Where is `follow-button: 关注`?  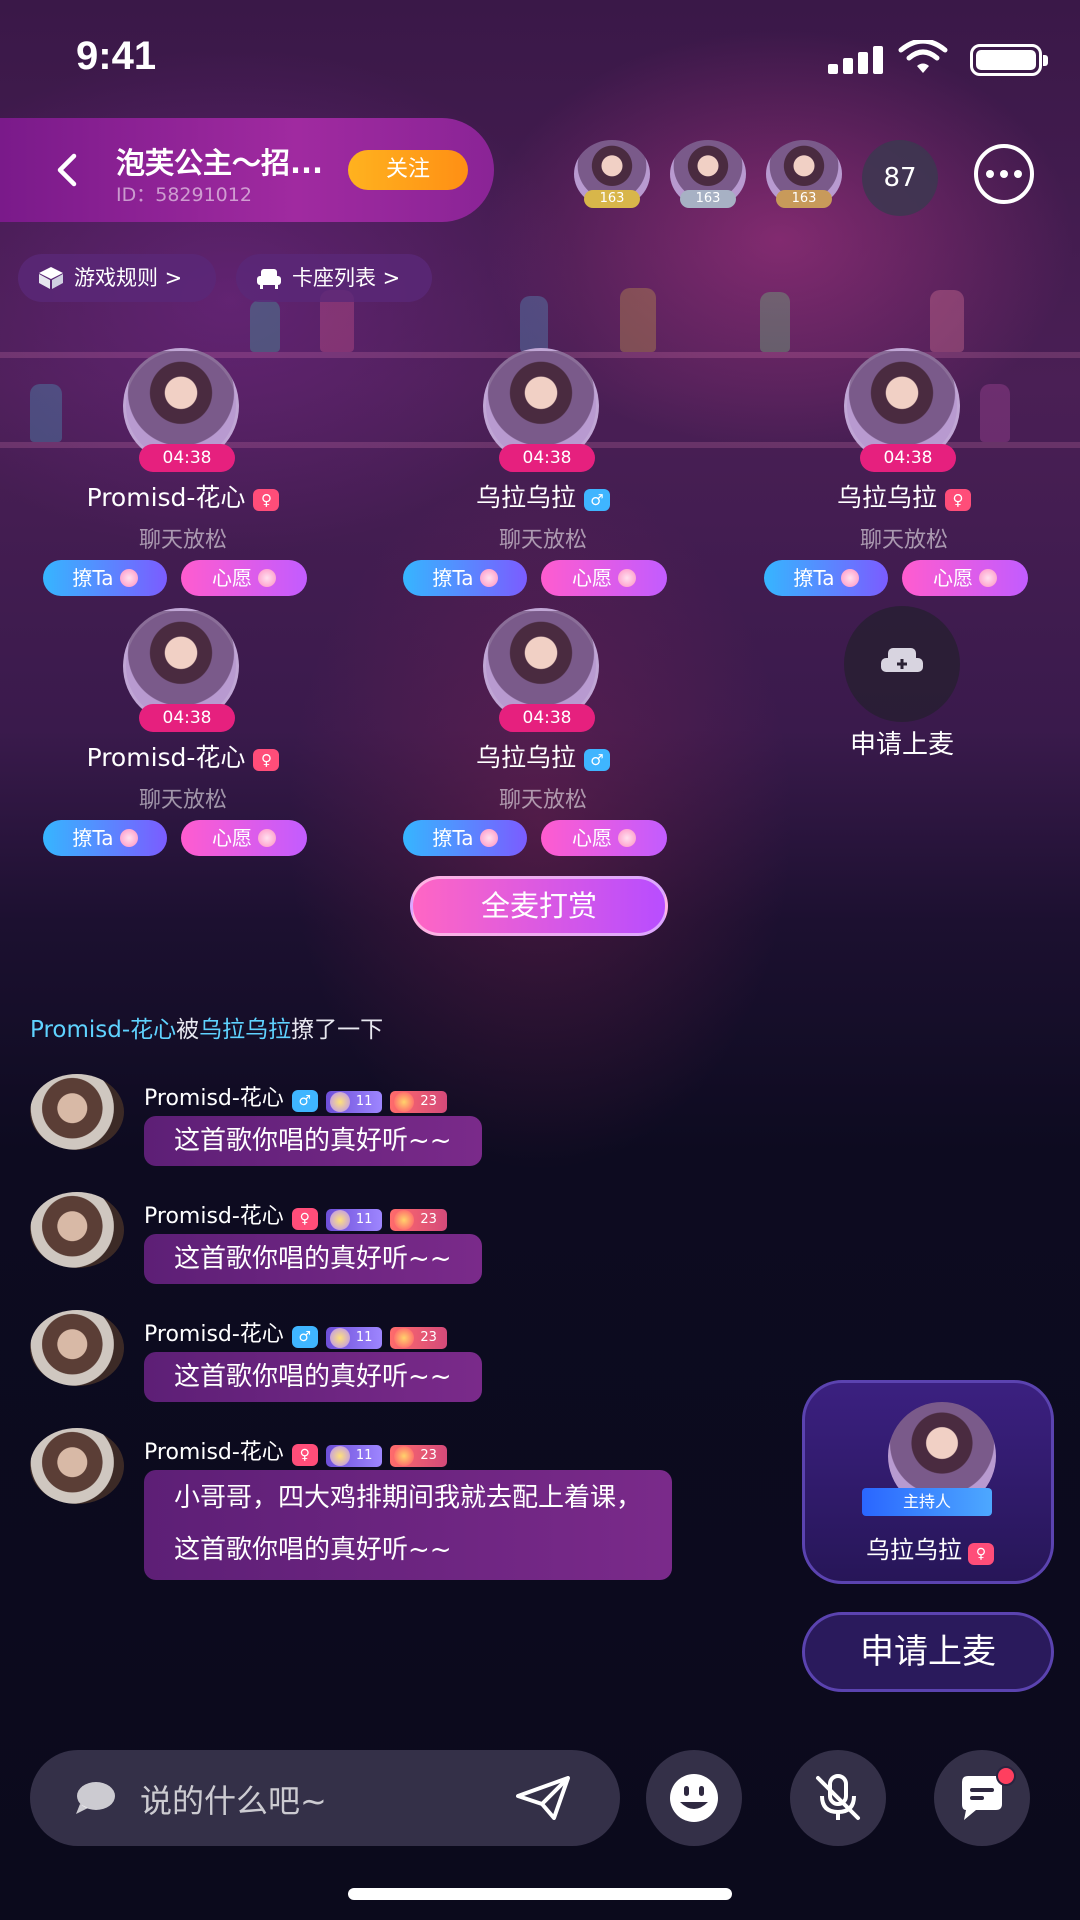
follow-button: 关注 is located at coordinates (408, 170).